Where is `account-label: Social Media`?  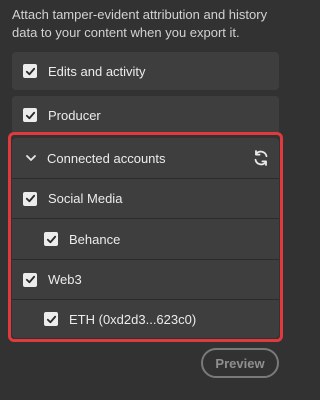
account-label: Social Media is located at coordinates (85, 198).